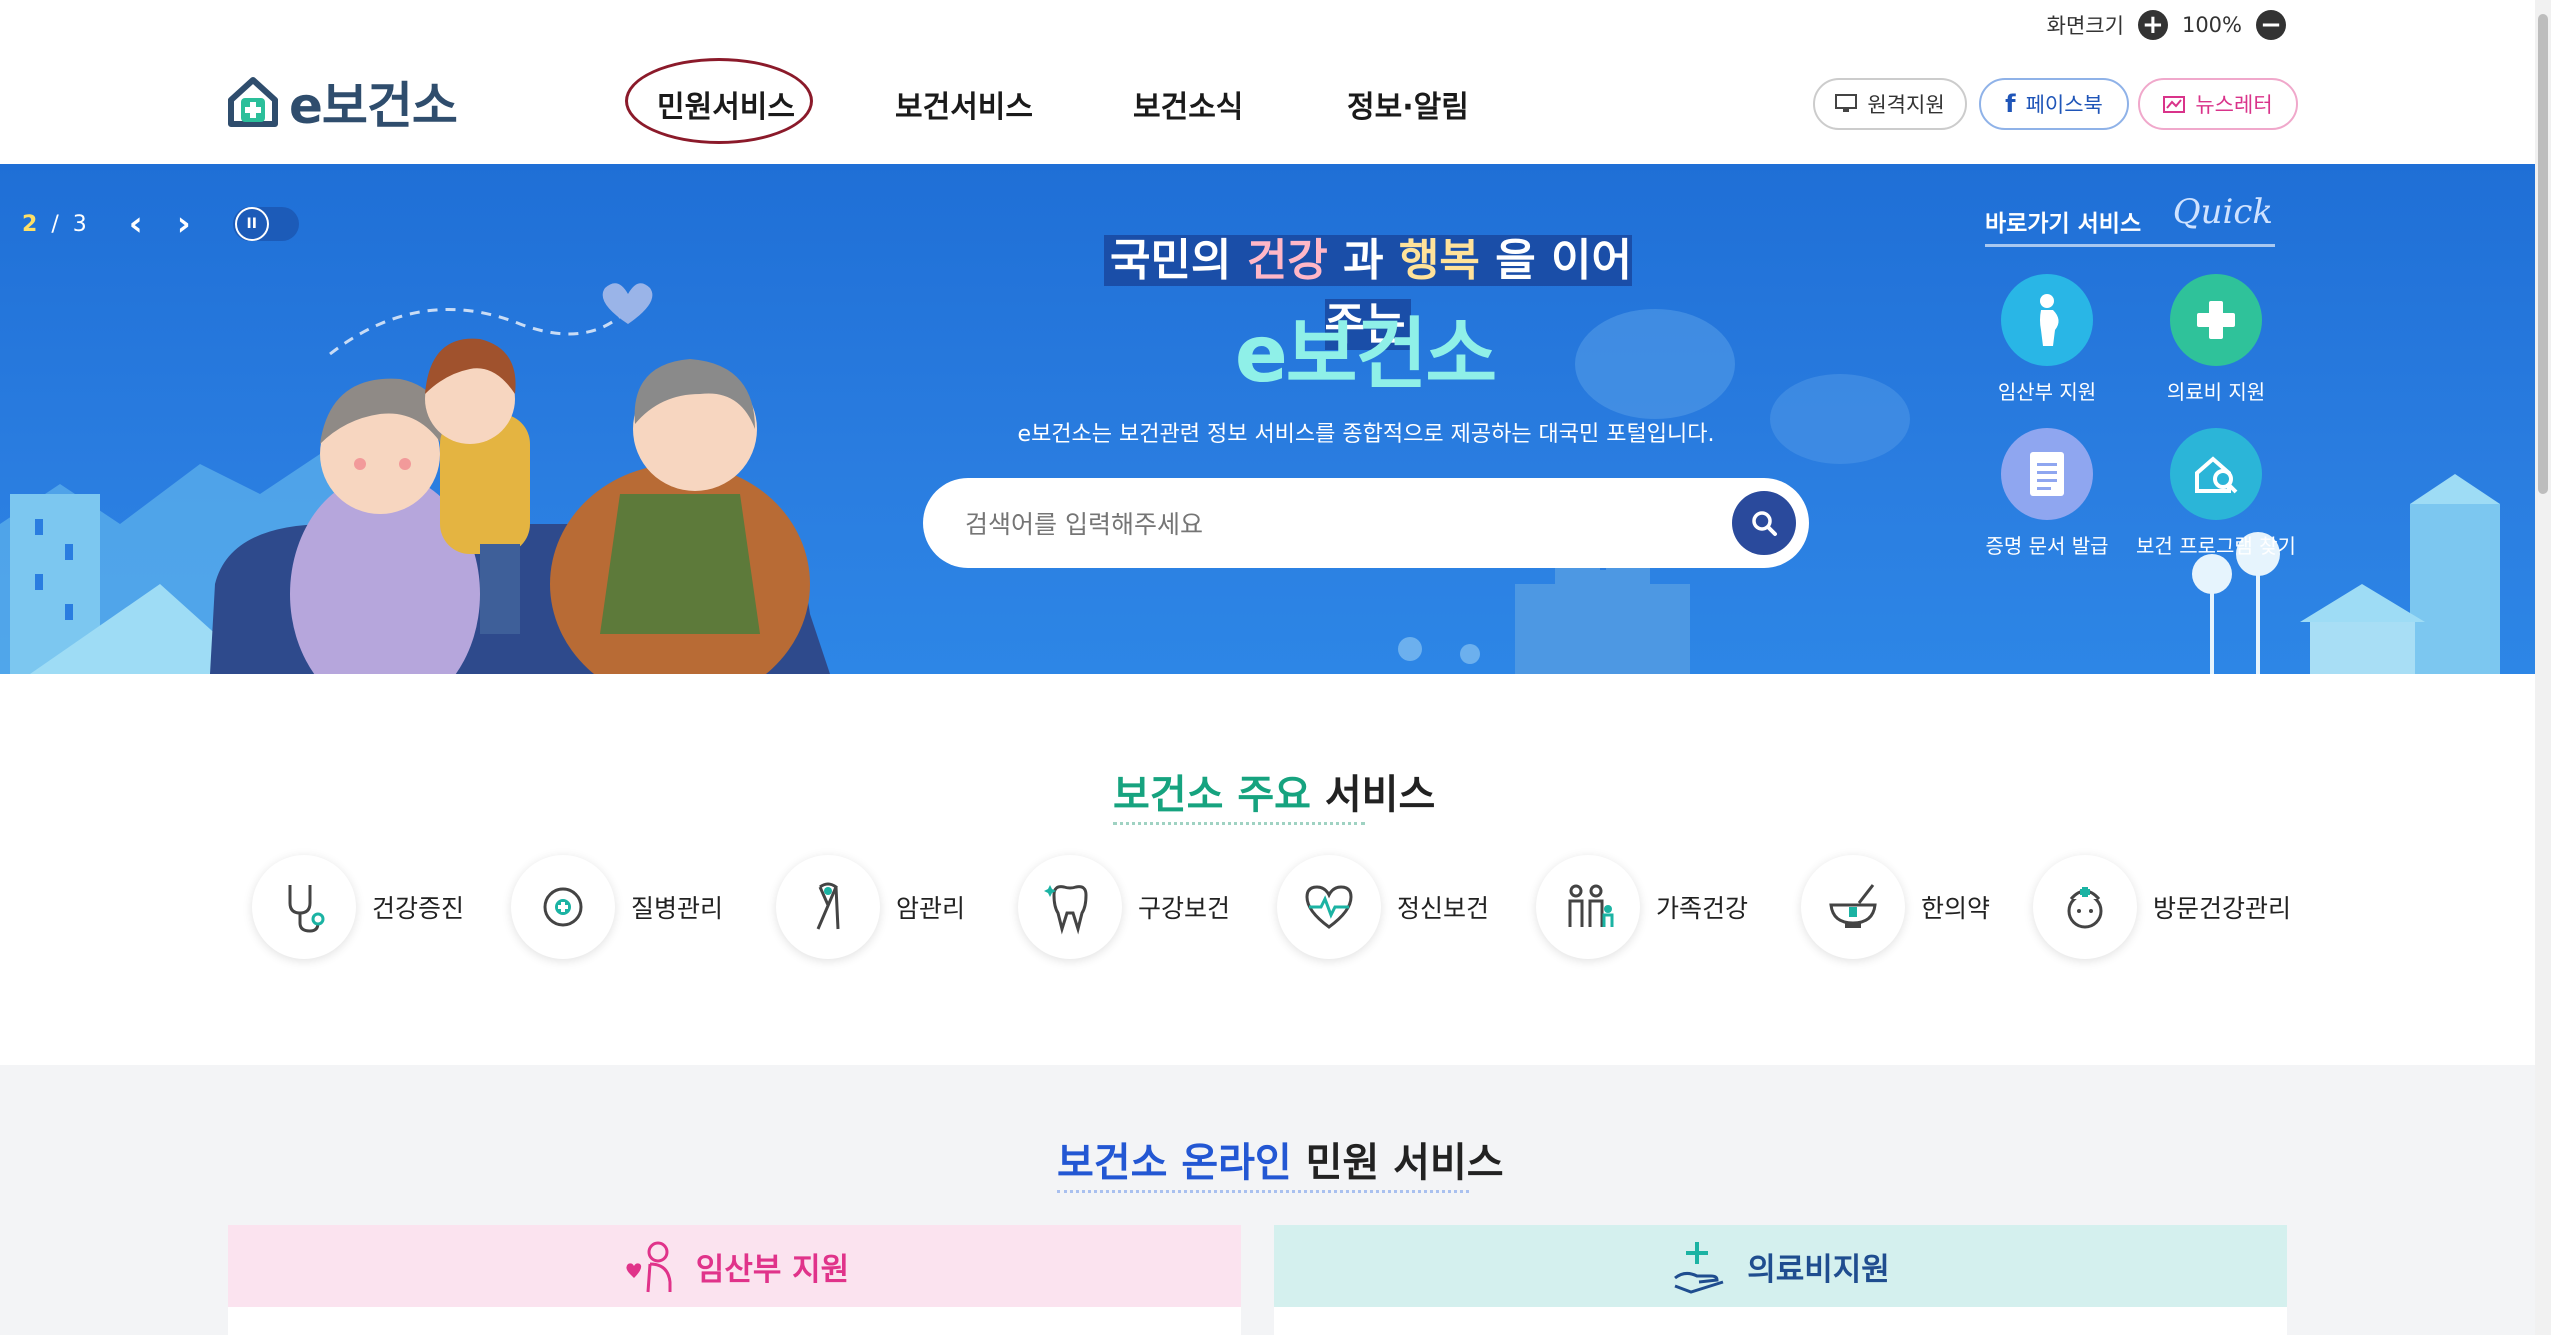 This screenshot has width=2551, height=1335. What do you see at coordinates (1274, 795) in the screenshot?
I see `main-services-title: 보건소 주요 서비스` at bounding box center [1274, 795].